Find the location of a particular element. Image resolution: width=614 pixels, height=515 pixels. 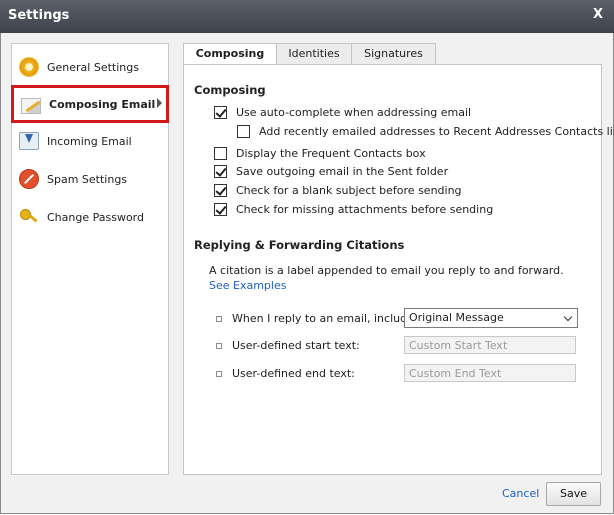

option-auto-complete: Use auto-complete when addressing email is located at coordinates (342, 112).